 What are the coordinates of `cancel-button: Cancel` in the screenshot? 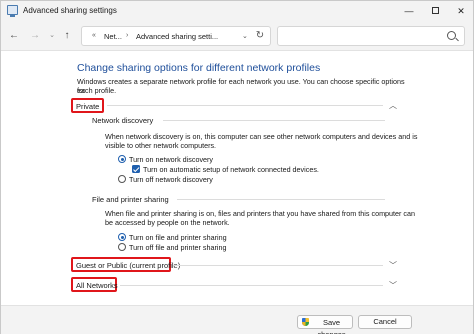 It's located at (385, 322).